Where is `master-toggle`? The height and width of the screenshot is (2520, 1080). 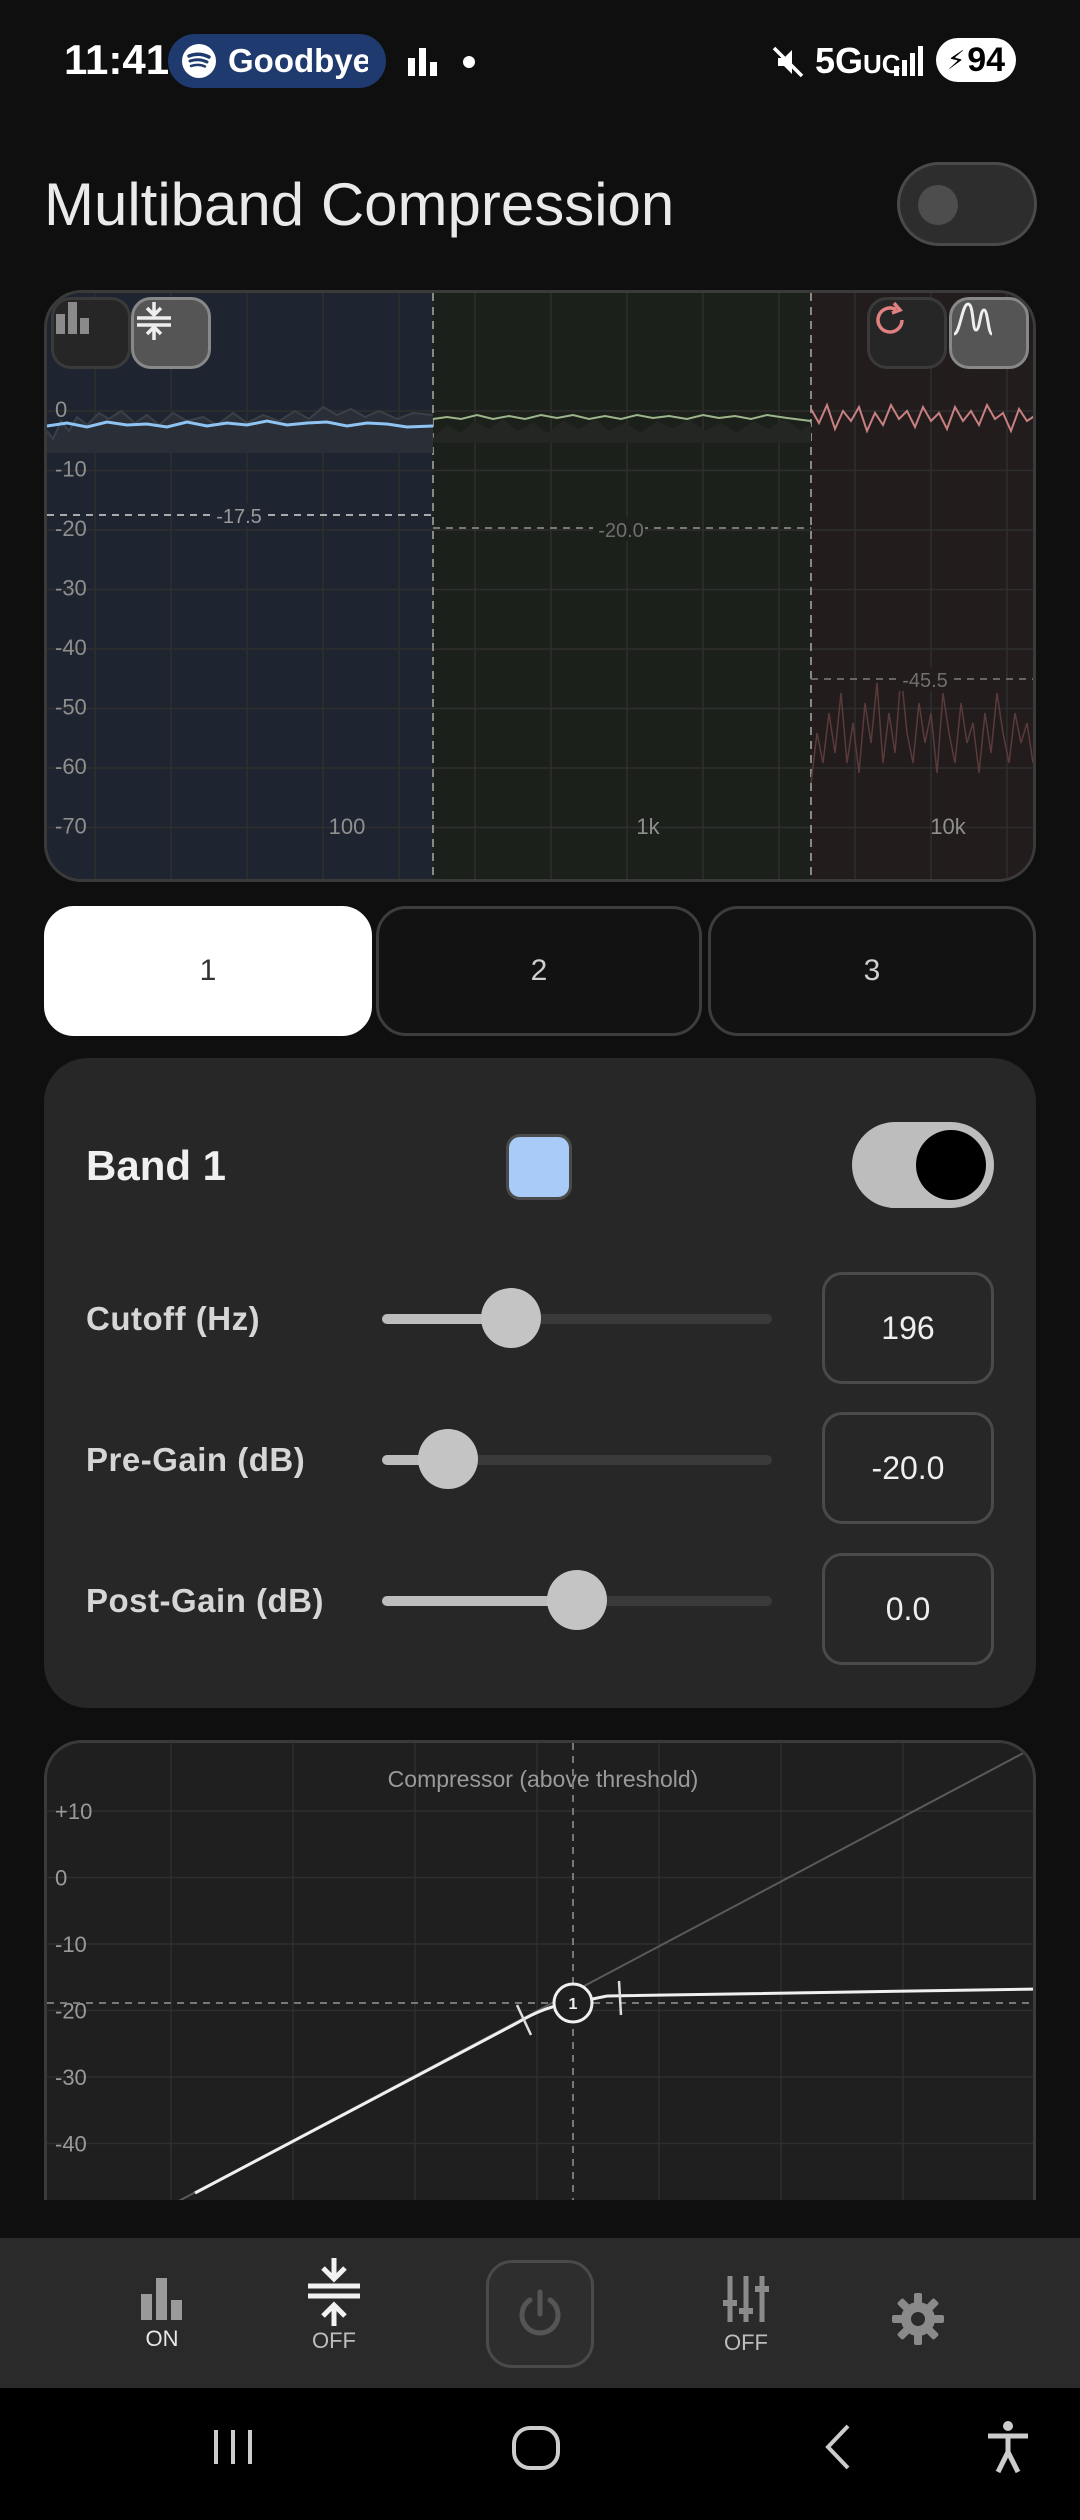 master-toggle is located at coordinates (967, 204).